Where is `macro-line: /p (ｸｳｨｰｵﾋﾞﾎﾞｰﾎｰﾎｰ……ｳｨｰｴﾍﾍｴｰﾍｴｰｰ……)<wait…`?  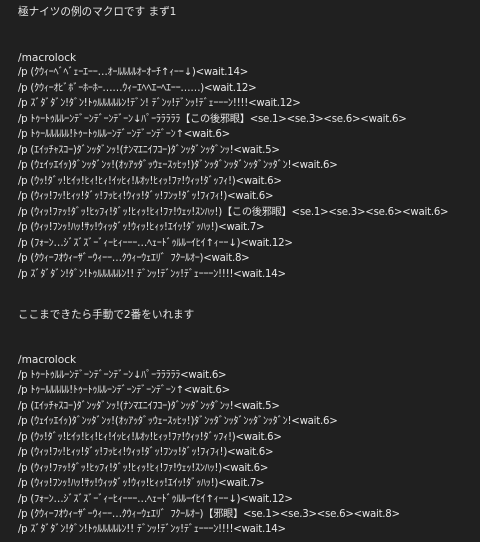 macro-line: /p (ｸｳｨｰｵﾋﾞﾎﾞｰﾎｰﾎｰ……ｳｨｰｴﾍﾍｴｰﾍｴｰｰ……)<wait… is located at coordinates (137, 88).